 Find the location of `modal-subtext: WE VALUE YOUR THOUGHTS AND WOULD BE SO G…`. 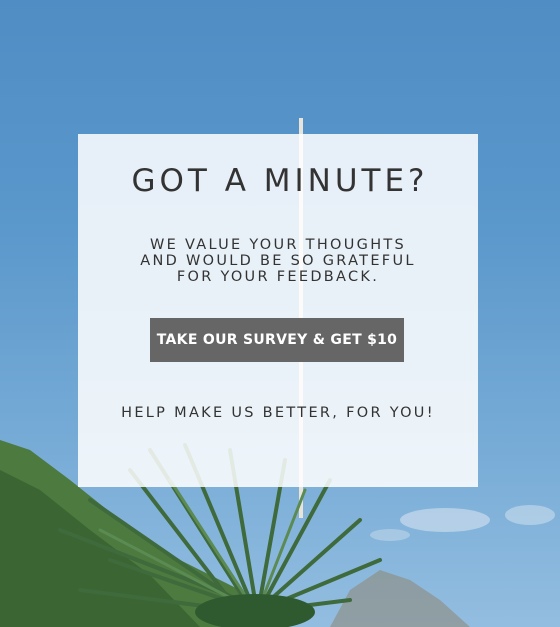

modal-subtext: WE VALUE YOUR THOUGHTS AND WOULD BE SO G… is located at coordinates (278, 261).